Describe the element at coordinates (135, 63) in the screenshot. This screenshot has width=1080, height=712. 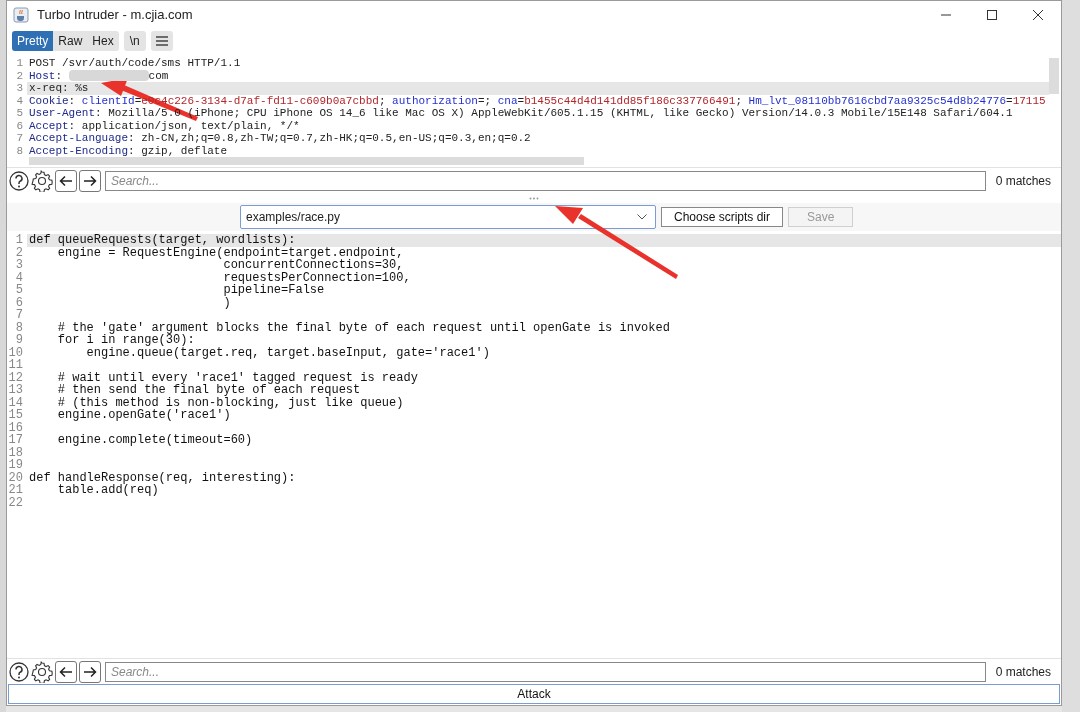
I see `code-line: POST /svr/auth/code/sms HTTP/1.1` at that location.